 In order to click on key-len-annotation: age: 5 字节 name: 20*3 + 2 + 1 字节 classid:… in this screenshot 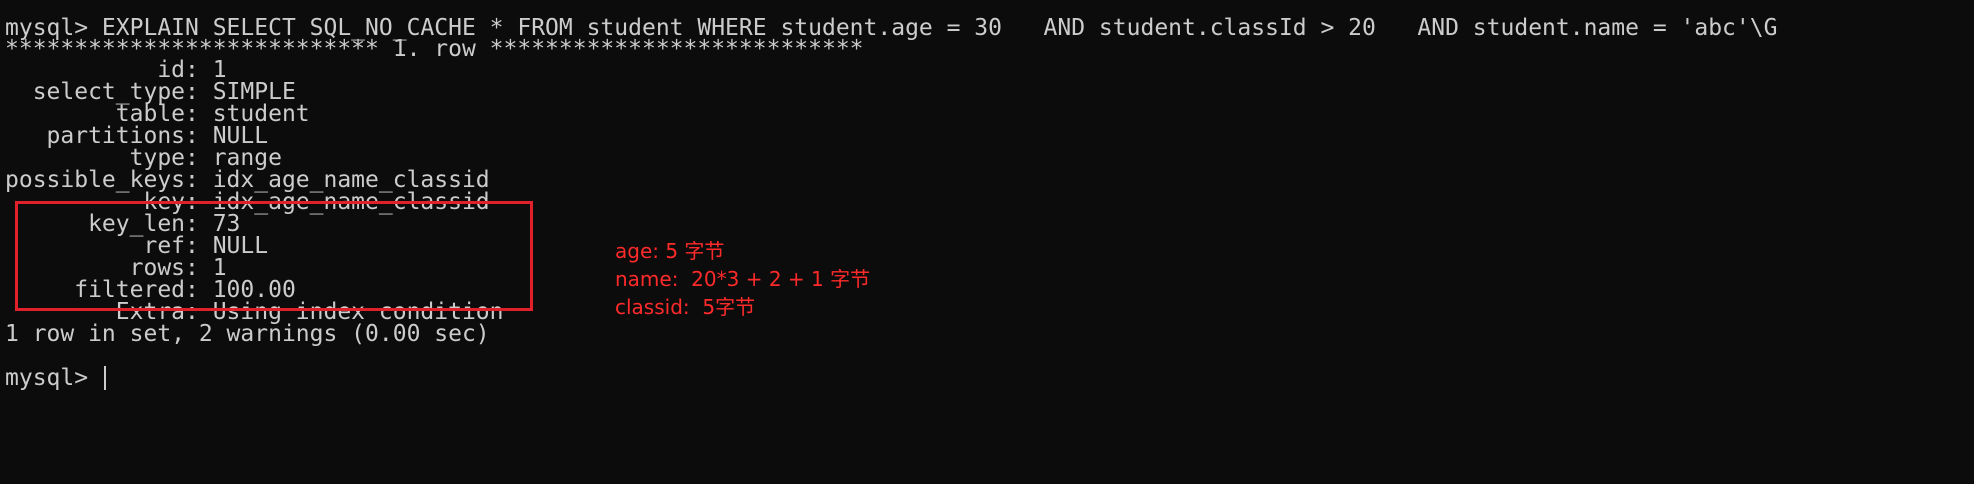, I will do `click(742, 279)`.